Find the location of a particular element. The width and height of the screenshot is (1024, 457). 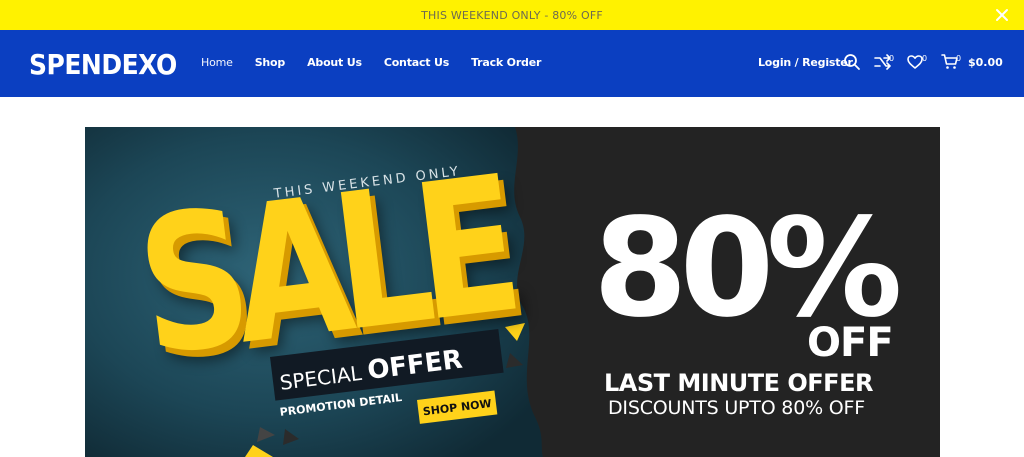

promo-text: THIS WEEKEND ONLY - 80% OFF is located at coordinates (512, 15).